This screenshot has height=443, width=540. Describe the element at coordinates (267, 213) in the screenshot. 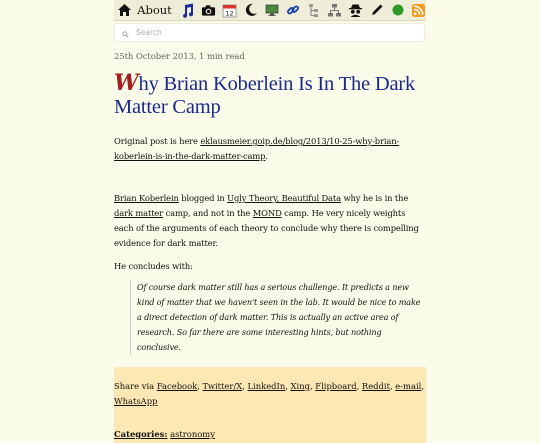

I see `mond-link: MOND` at that location.